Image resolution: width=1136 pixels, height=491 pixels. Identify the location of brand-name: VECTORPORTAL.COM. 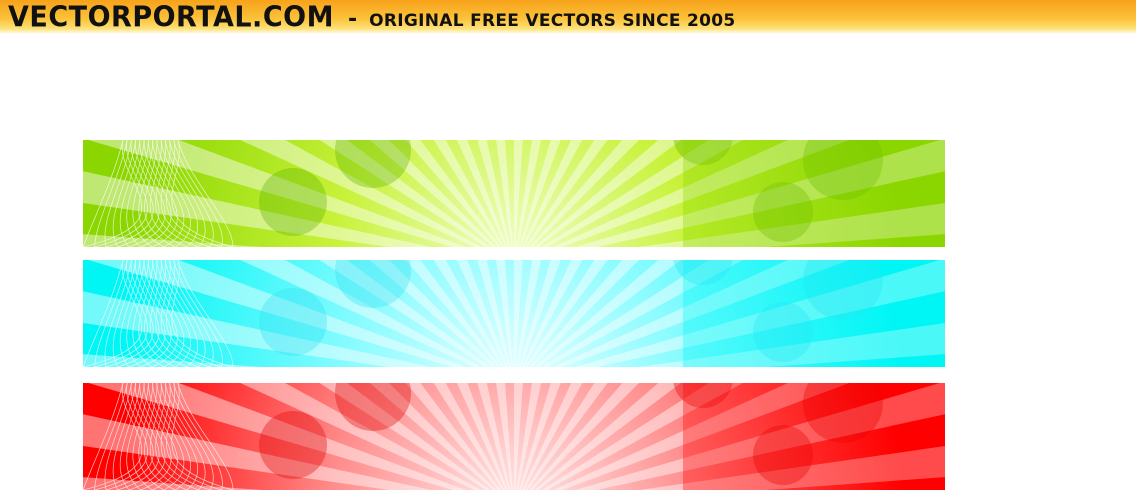
(171, 17).